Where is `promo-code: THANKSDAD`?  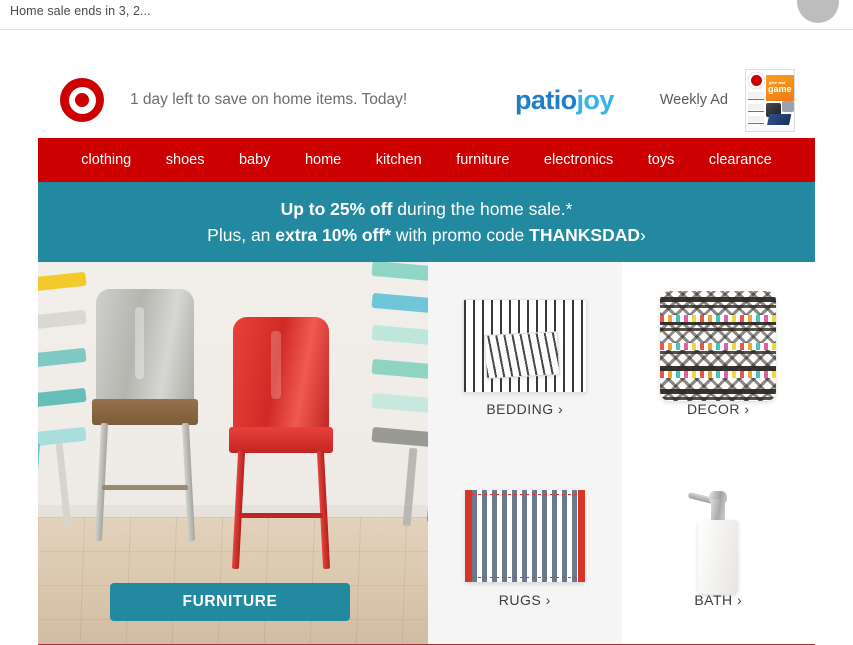 promo-code: THANKSDAD is located at coordinates (584, 234).